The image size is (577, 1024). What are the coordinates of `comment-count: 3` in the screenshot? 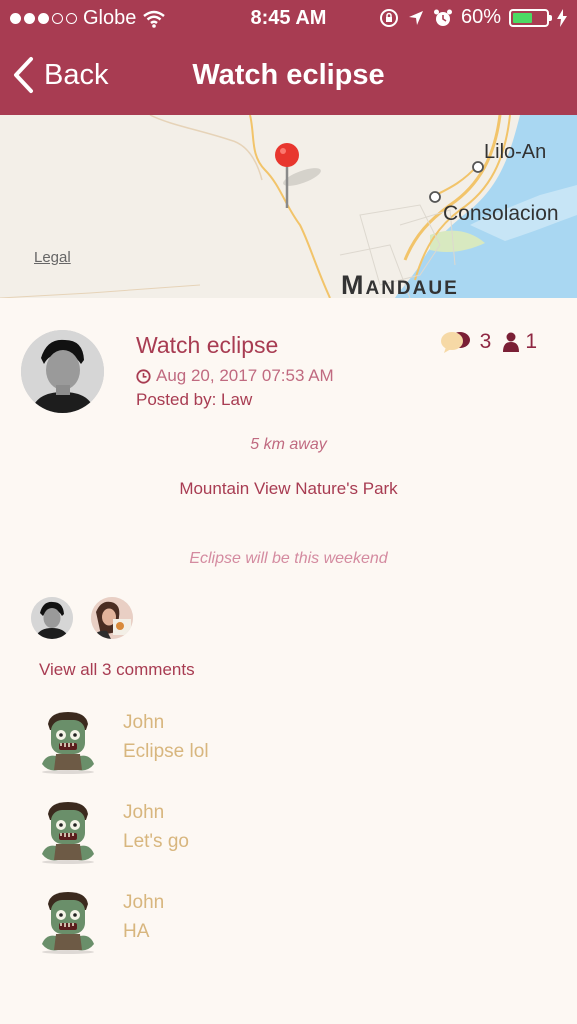 It's located at (485, 341).